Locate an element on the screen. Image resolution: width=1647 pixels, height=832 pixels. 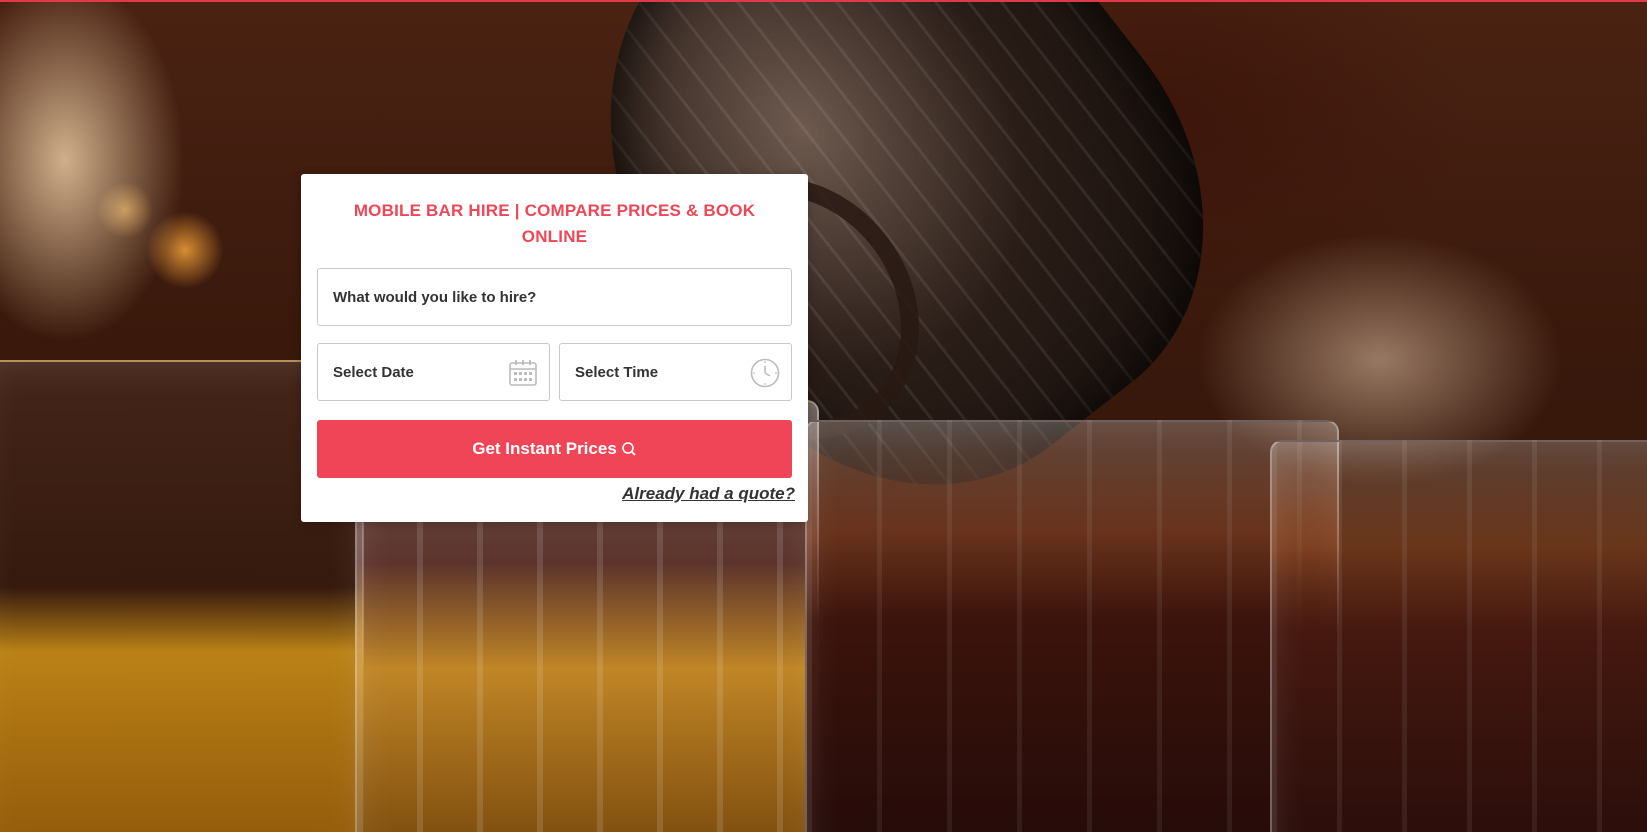
search-icon is located at coordinates (629, 449).